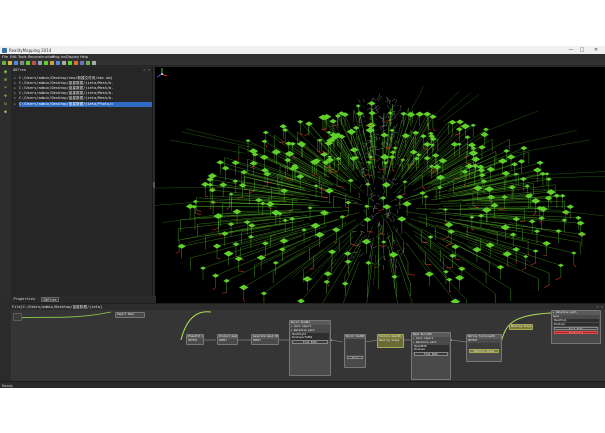 This screenshot has height=433, width=605. Describe the element at coordinates (34, 63) in the screenshot. I see `delete-icon` at that location.